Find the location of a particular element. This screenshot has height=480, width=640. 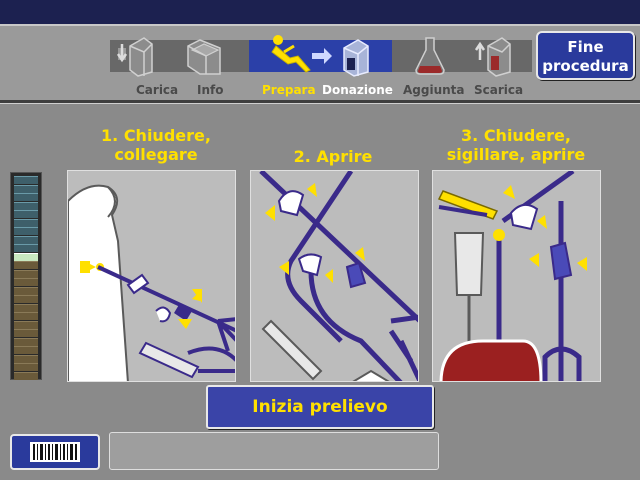

load-icon is located at coordinates (136, 56).